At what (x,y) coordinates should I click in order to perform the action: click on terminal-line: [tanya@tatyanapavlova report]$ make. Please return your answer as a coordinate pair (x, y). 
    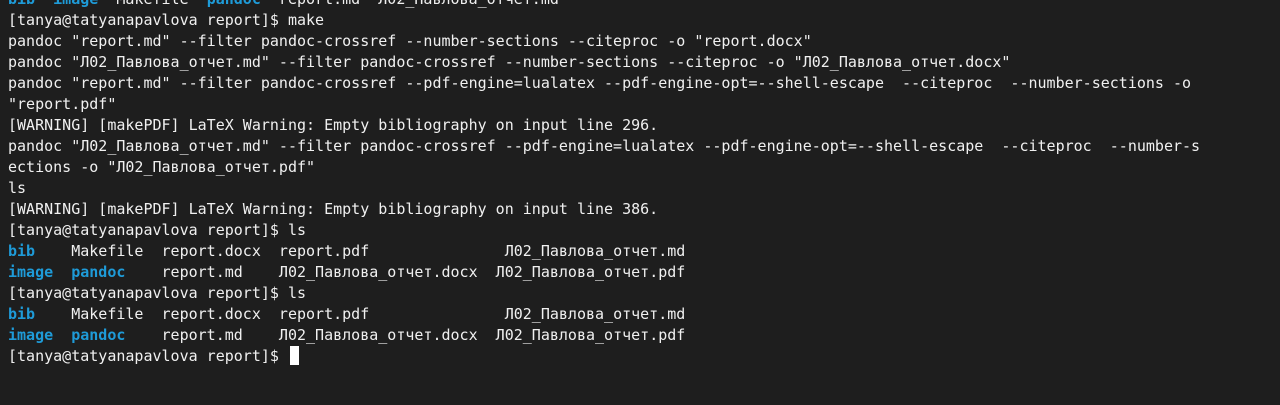
    Looking at the image, I should click on (644, 20).